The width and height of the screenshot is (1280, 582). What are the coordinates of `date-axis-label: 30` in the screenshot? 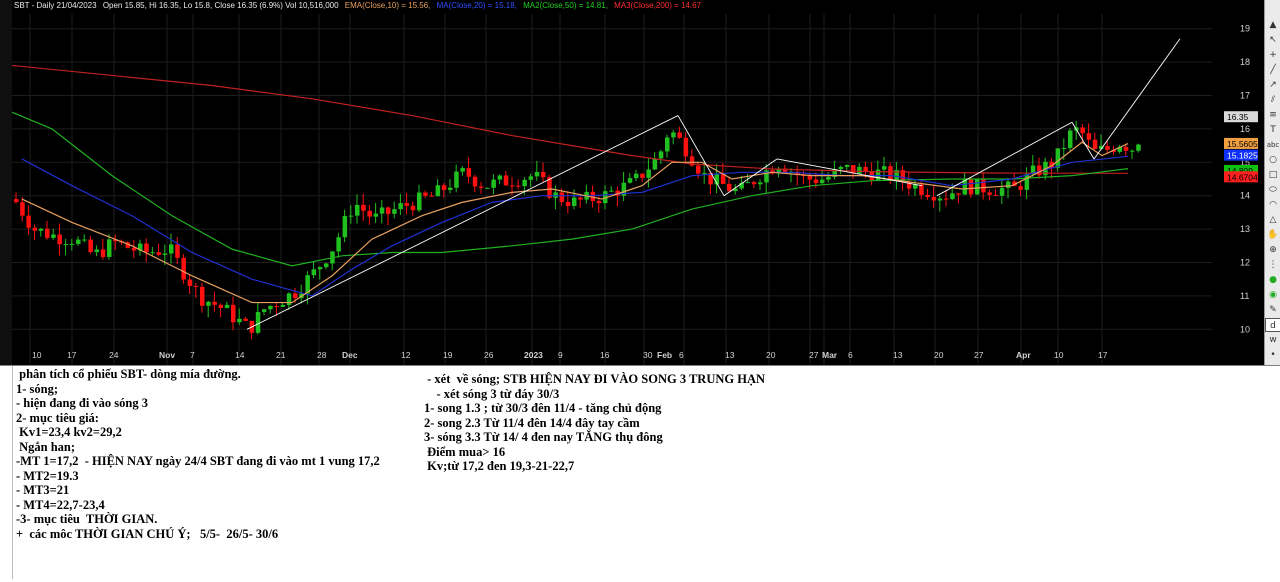 It's located at (648, 355).